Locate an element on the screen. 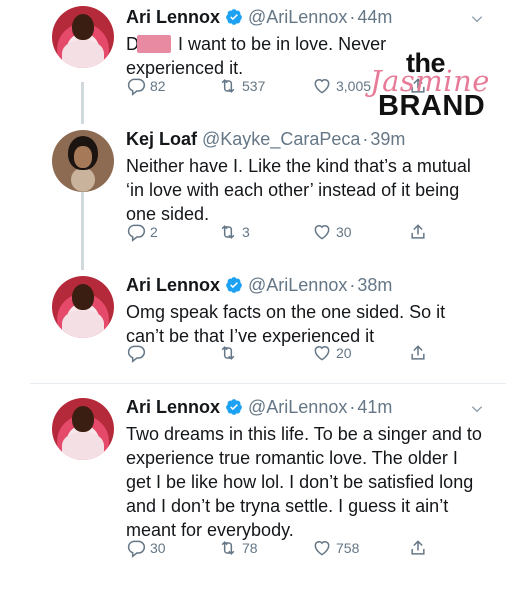 The image size is (506, 600). reply-button: 30 is located at coordinates (146, 548).